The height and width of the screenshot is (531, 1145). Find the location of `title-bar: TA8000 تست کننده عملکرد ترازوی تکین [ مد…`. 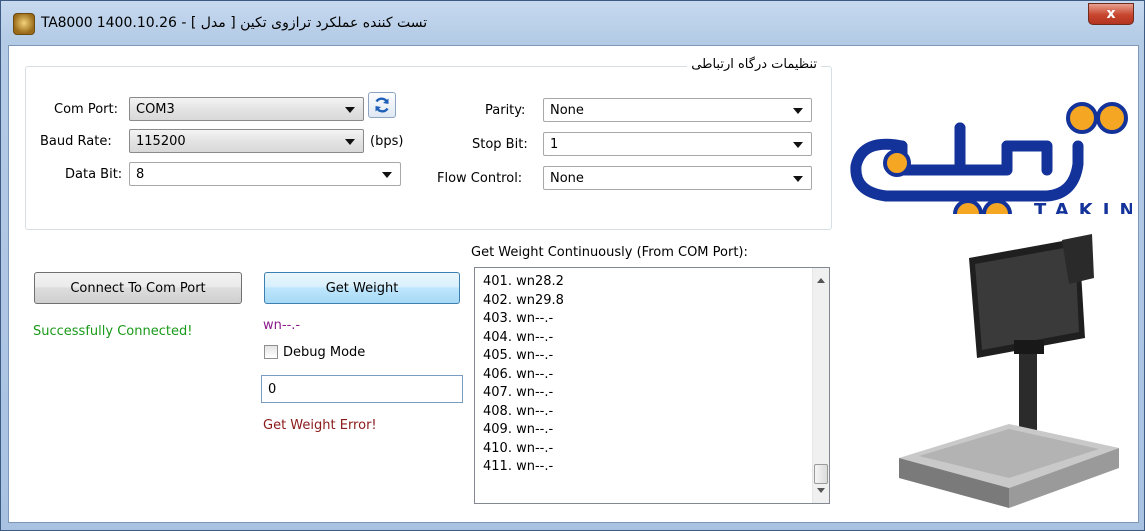

title-bar: TA8000 تست کننده عملکرد ترازوی تکین [ مد… is located at coordinates (572, 23).